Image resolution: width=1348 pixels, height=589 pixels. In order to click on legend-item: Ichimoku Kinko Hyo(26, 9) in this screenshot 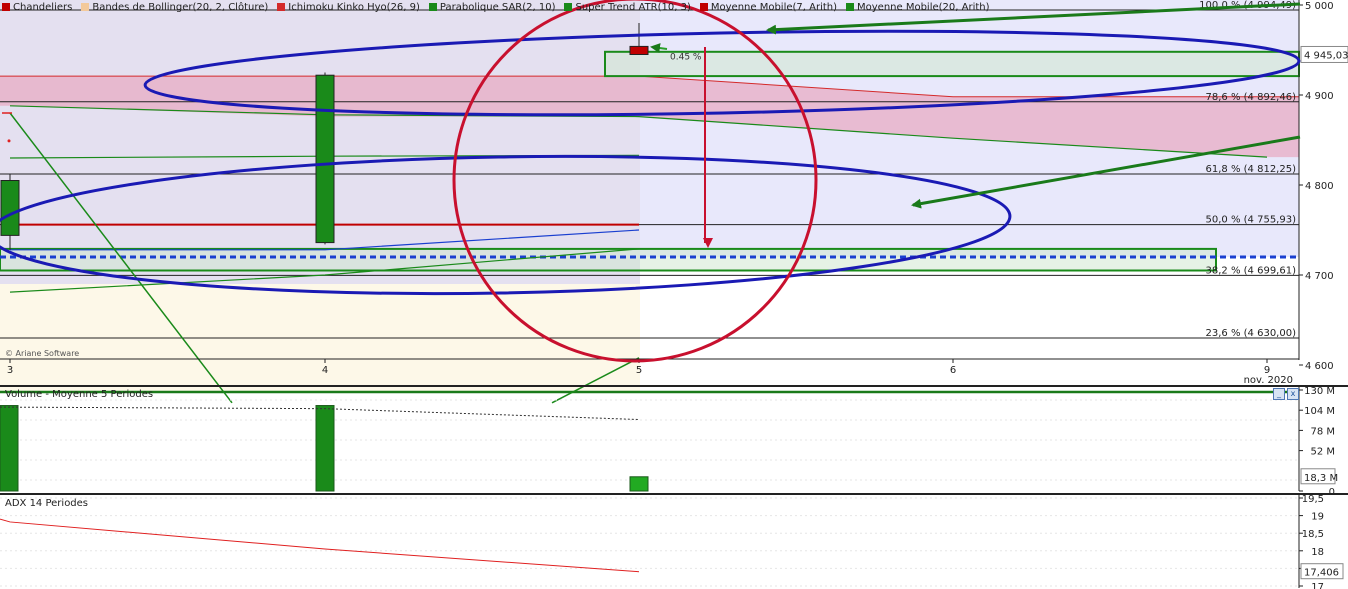, I will do `click(348, 7)`.